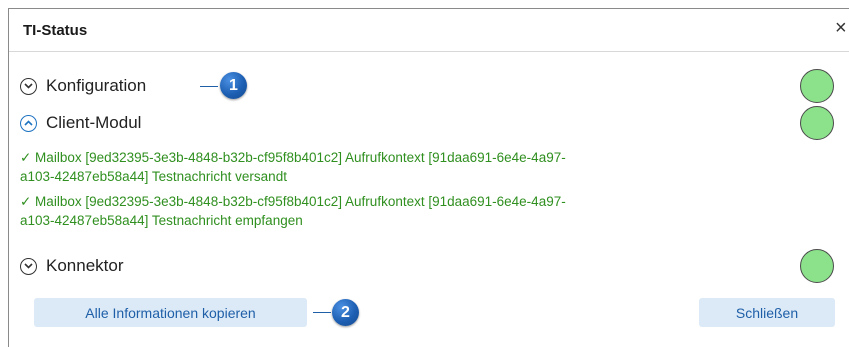 This screenshot has width=849, height=347. Describe the element at coordinates (170, 312) in the screenshot. I see `copy-all-info-button: Alle Informationen kopieren` at that location.